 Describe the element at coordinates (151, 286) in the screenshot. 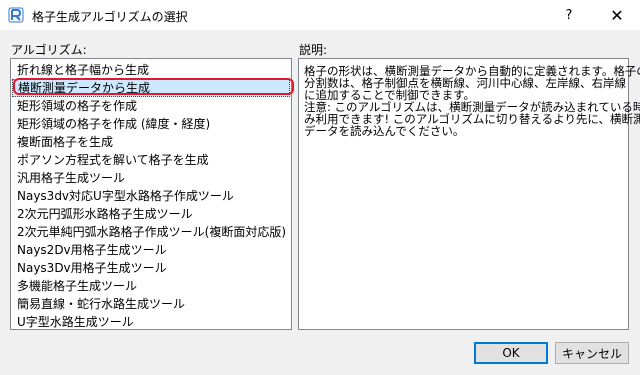

I see `list-item: 多機能格子生成ツール` at that location.